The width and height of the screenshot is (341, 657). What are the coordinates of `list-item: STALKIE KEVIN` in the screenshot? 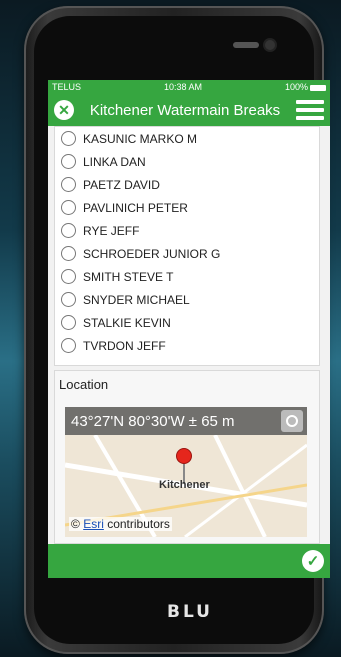 It's located at (187, 322).